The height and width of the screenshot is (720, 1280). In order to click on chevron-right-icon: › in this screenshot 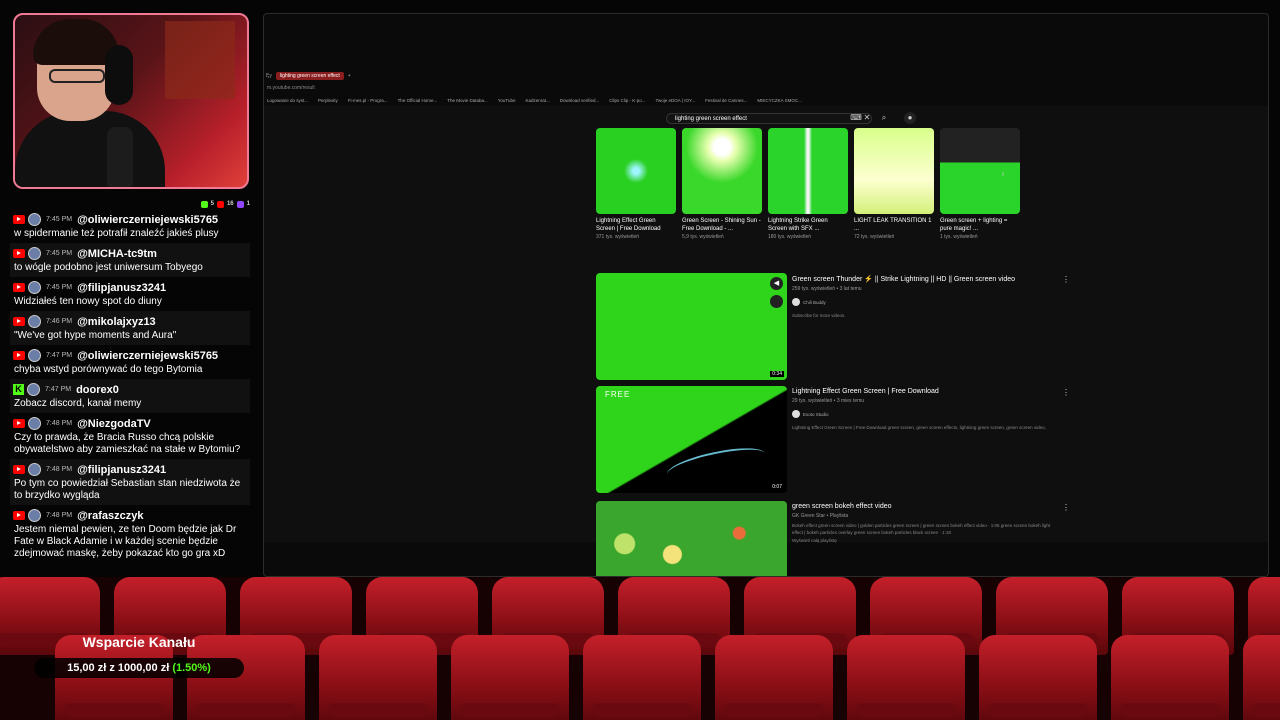, I will do `click(1003, 174)`.